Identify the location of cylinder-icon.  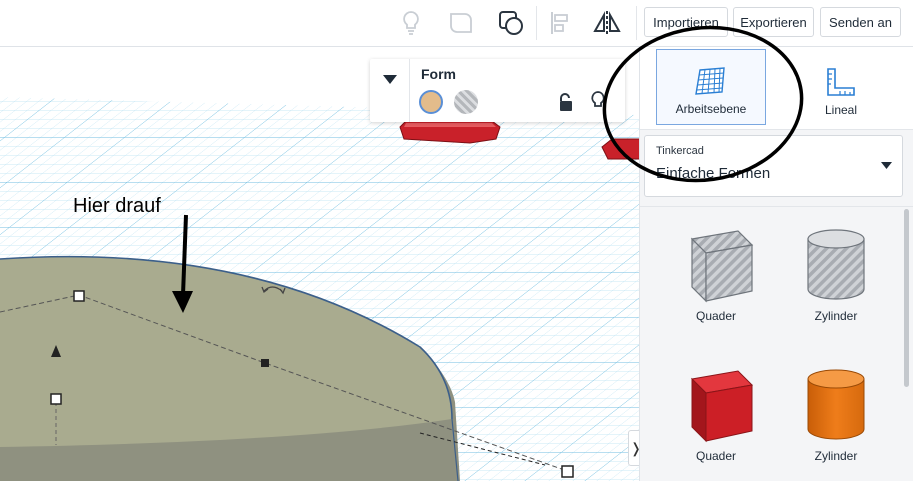
(836, 404).